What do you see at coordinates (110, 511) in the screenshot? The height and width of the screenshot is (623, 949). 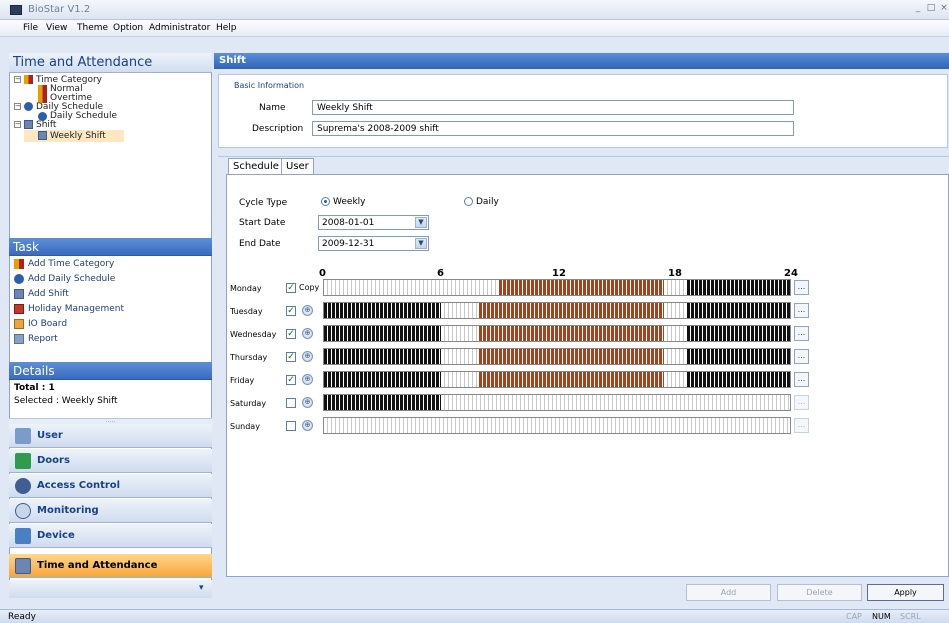 I see `nav-monitoring: Monitoring` at bounding box center [110, 511].